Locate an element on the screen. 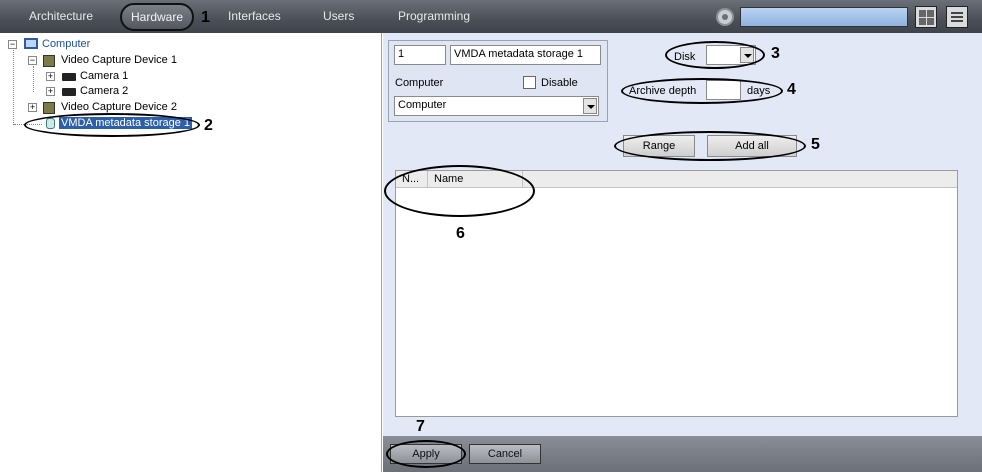 The image size is (982, 472). disable-checkbox is located at coordinates (529, 82).